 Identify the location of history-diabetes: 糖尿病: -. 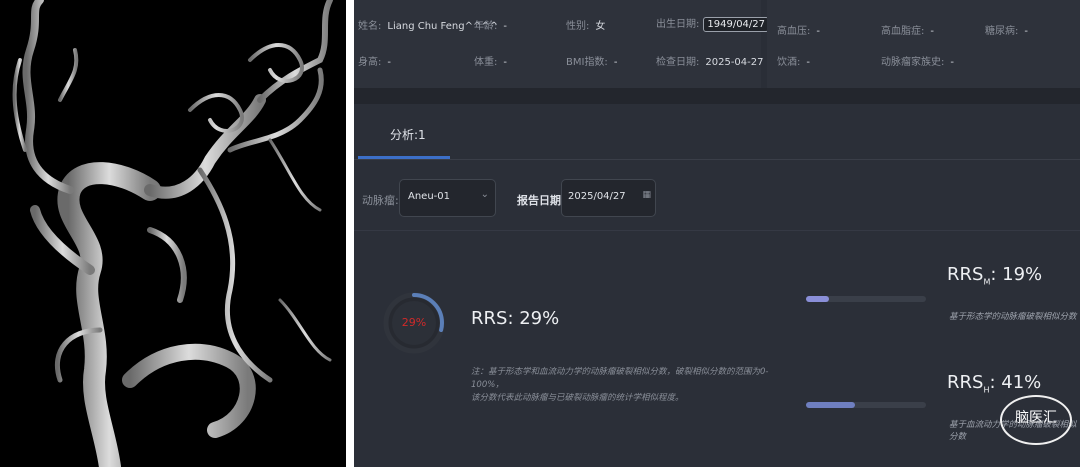
(1006, 31).